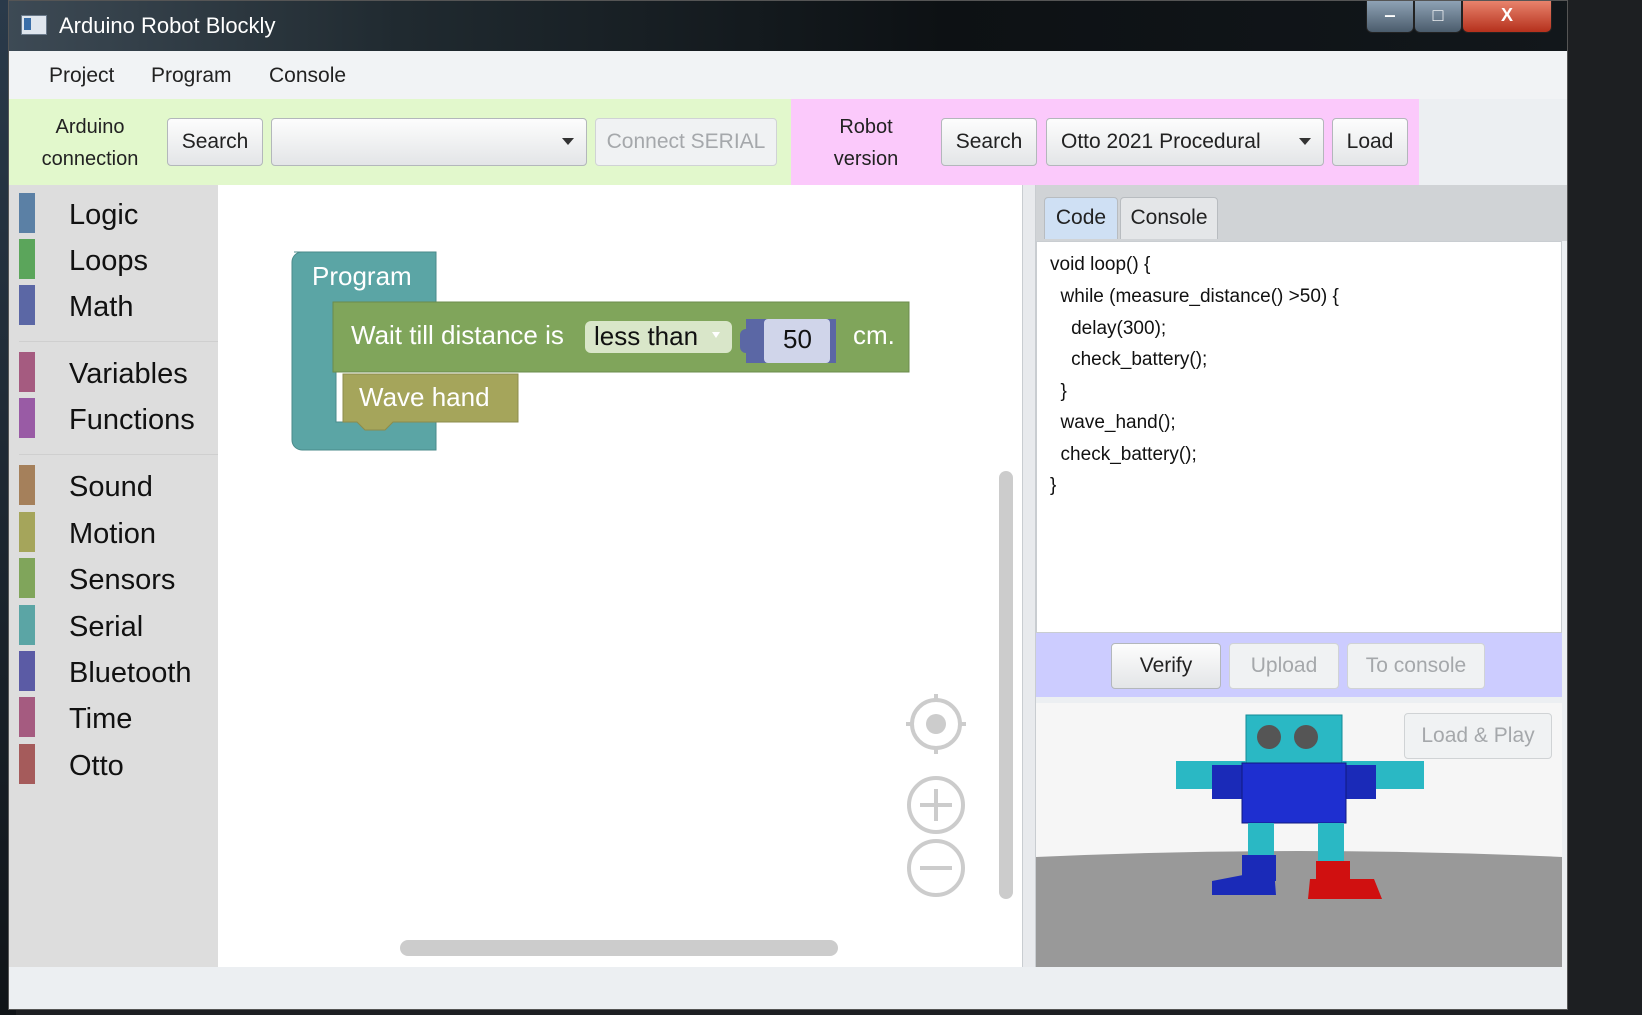 The width and height of the screenshot is (1642, 1015). I want to click on robot-foot-right, so click(1345, 889).